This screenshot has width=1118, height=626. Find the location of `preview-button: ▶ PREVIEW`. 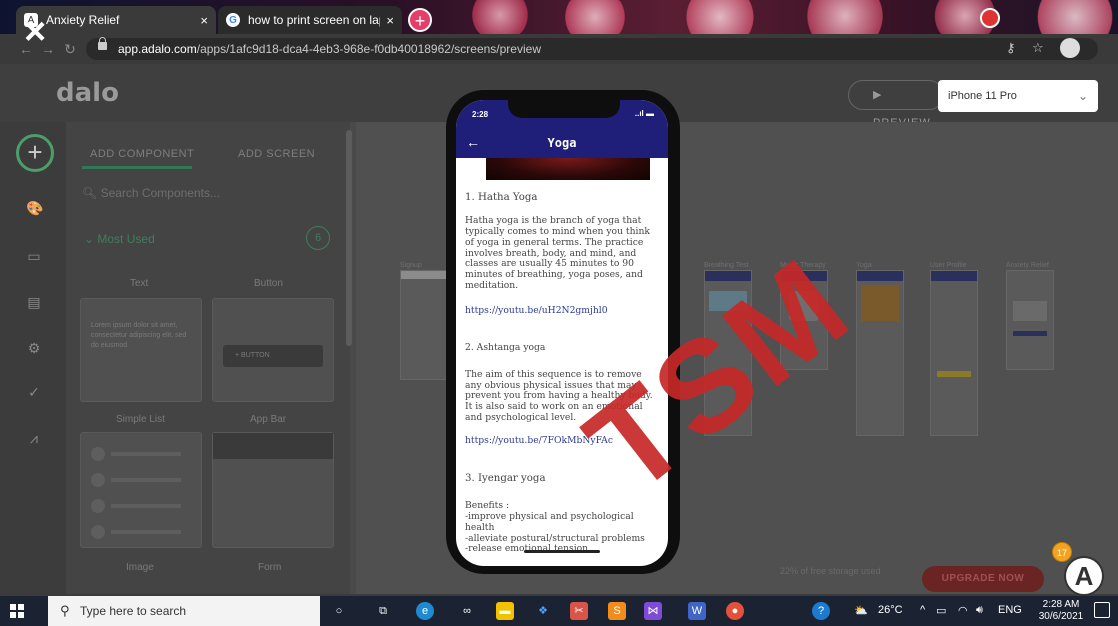

preview-button: ▶ PREVIEW is located at coordinates (896, 104).